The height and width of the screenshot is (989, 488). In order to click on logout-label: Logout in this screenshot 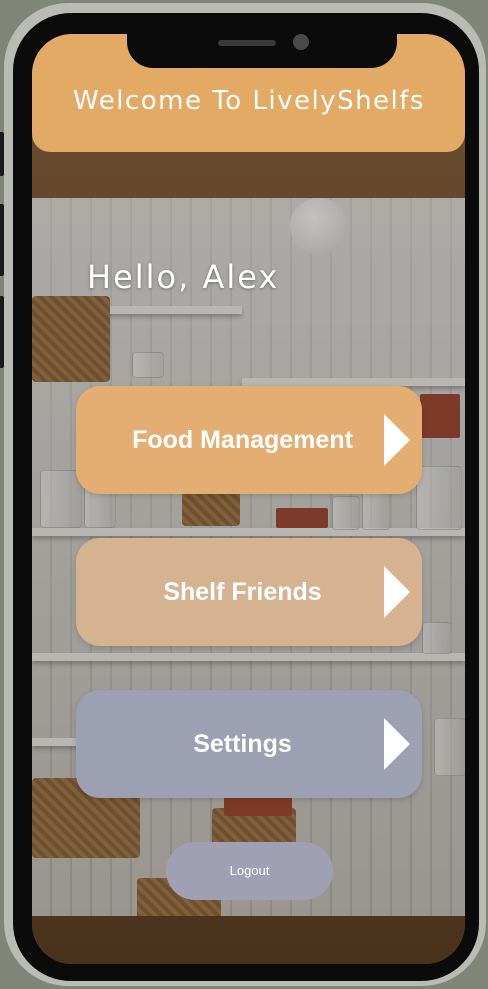, I will do `click(249, 870)`.